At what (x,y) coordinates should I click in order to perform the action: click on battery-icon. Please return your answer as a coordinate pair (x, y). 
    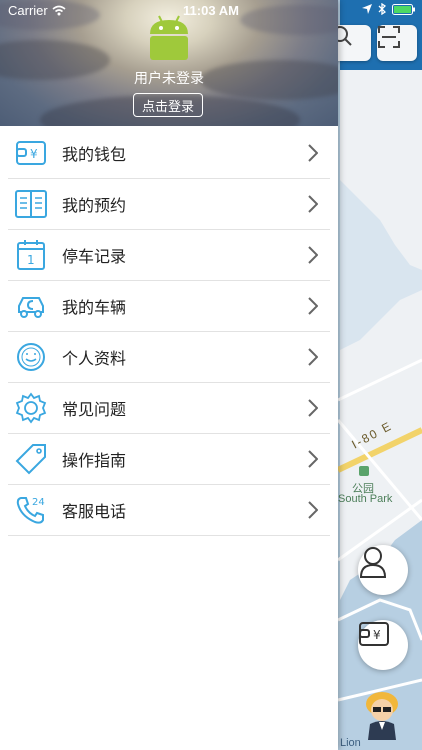
    Looking at the image, I should click on (403, 9).